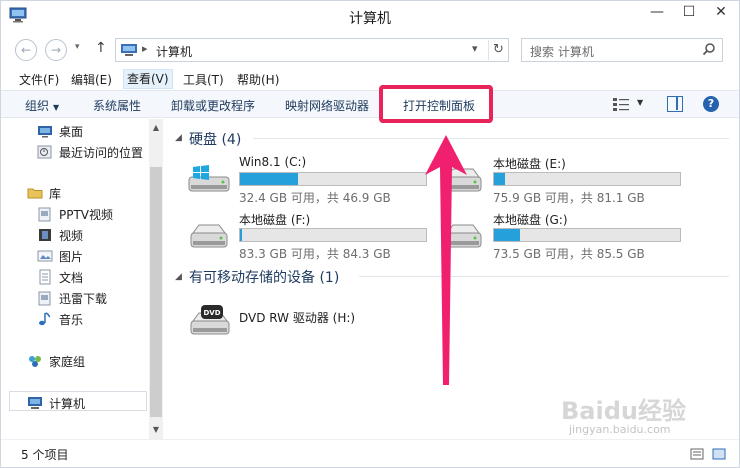 This screenshot has height=468, width=740. Describe the element at coordinates (67, 404) in the screenshot. I see `nav-label: 计算机` at that location.